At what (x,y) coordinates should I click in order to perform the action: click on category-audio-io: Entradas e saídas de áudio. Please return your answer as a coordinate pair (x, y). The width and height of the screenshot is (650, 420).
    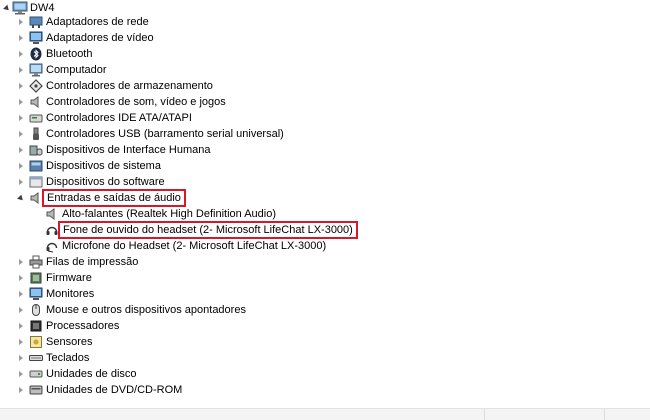
    Looking at the image, I should click on (100, 198).